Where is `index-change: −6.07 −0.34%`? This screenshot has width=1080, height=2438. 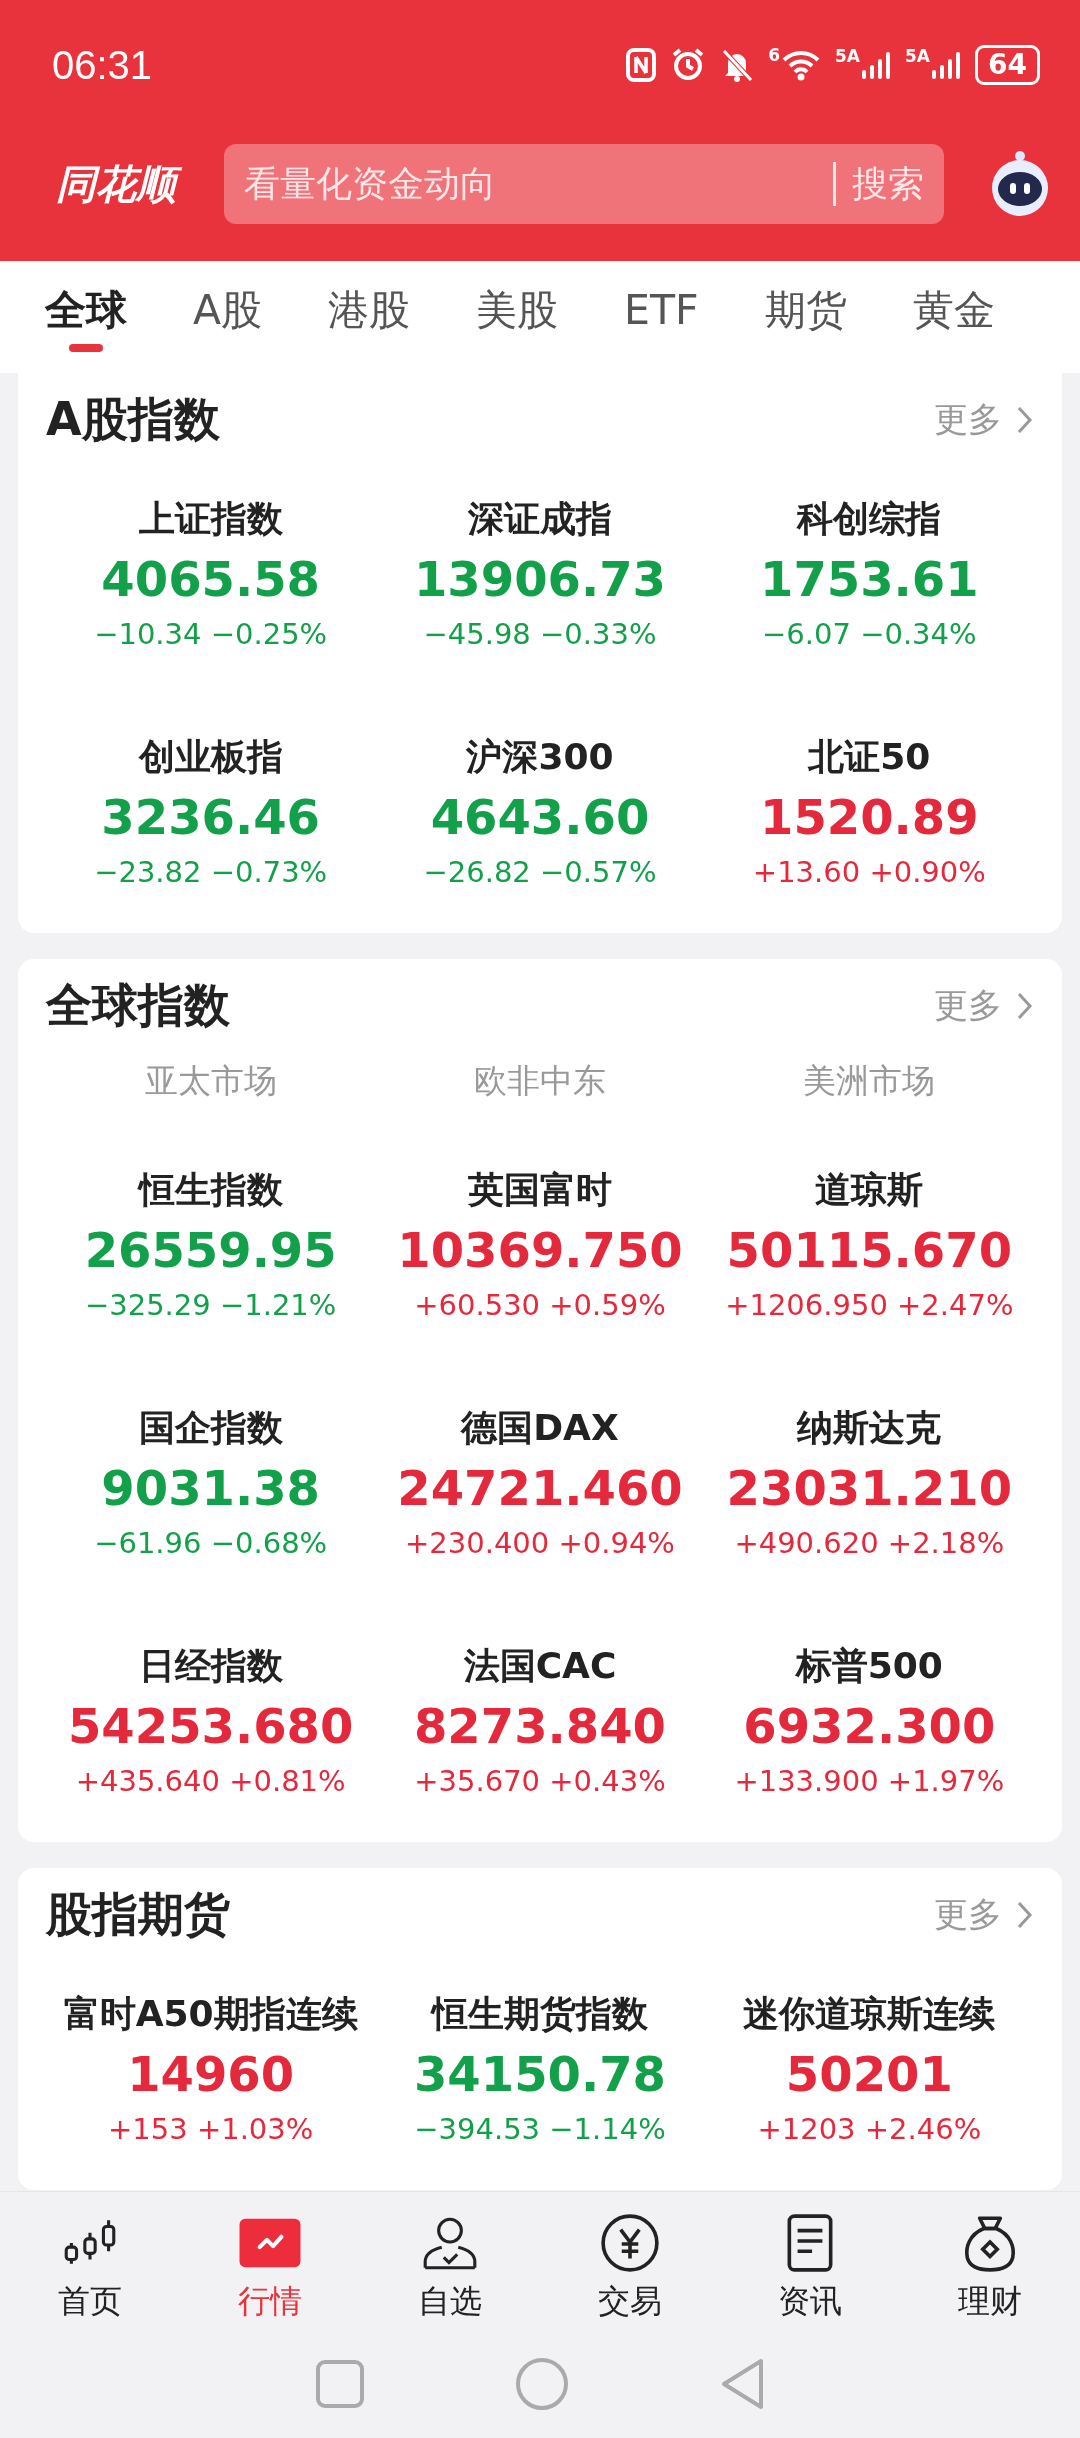 index-change: −6.07 −0.34% is located at coordinates (869, 634).